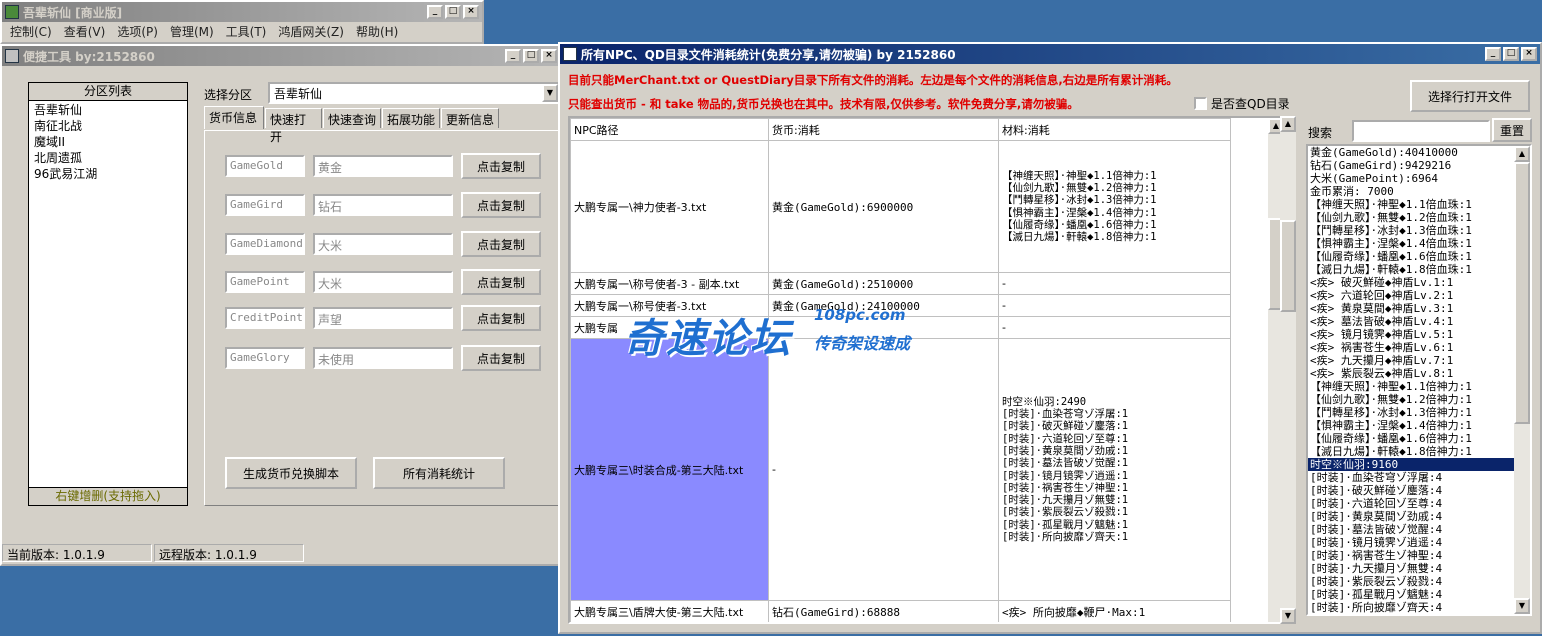  What do you see at coordinates (1411, 542) in the screenshot?
I see `summary-item: [时装]·镜月镜霁ゾ逍遥:4` at bounding box center [1411, 542].